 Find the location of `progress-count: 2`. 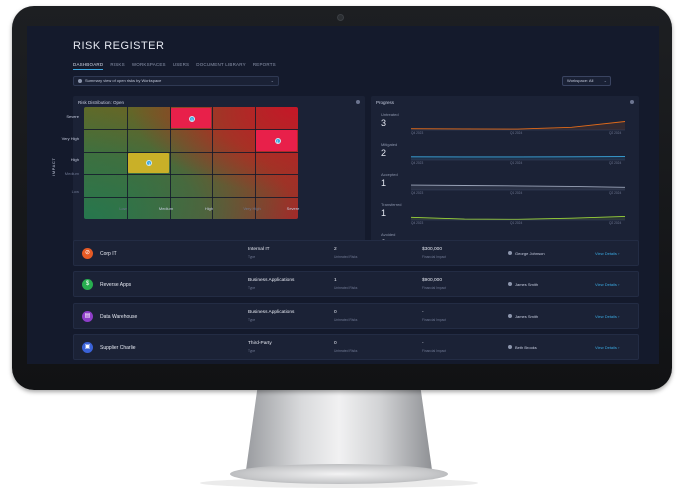

progress-count: 2 is located at coordinates (384, 153).